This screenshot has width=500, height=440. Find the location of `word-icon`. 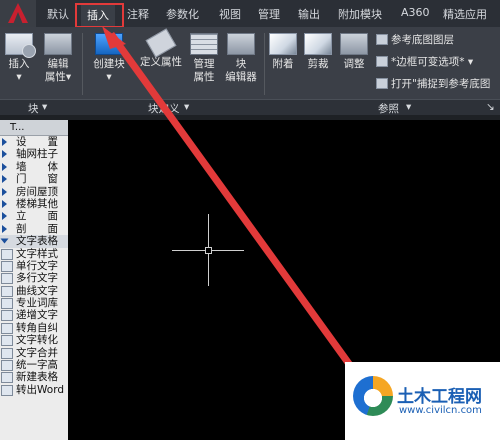

word-icon is located at coordinates (7, 390).